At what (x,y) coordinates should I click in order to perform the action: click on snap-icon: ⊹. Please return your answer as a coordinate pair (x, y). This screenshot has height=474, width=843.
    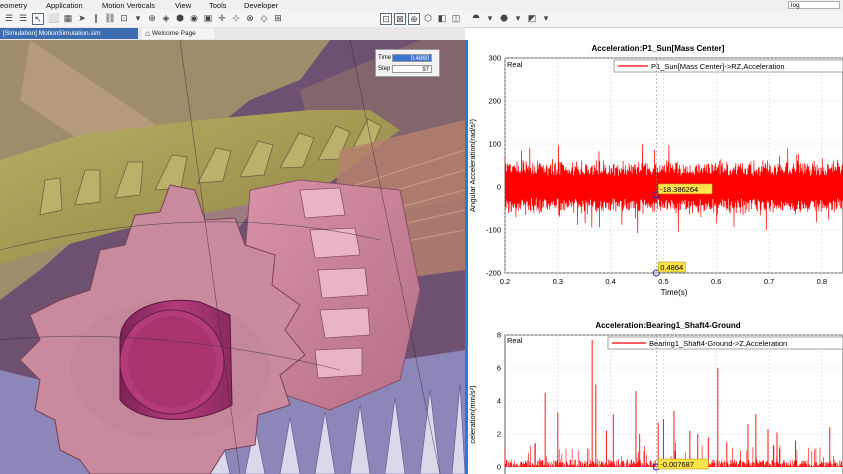
    Looking at the image, I should click on (236, 18).